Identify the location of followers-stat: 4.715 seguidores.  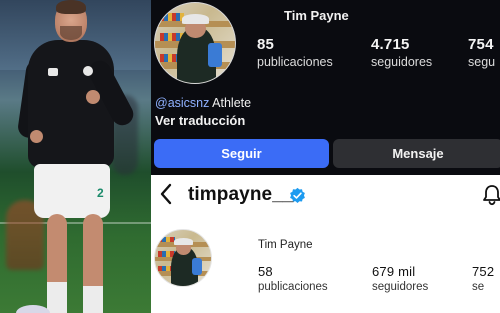
(401, 52).